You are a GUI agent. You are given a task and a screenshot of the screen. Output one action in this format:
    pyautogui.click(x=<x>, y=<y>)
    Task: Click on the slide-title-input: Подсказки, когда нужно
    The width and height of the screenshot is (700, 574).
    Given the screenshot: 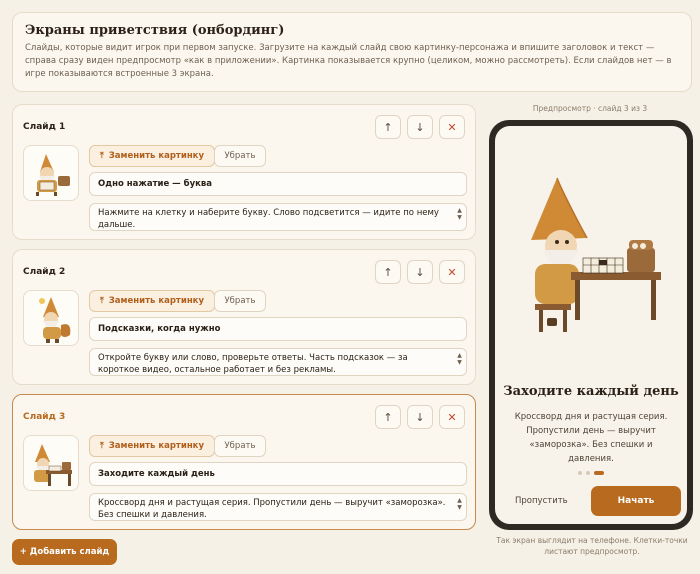 What is the action you would take?
    pyautogui.click(x=278, y=329)
    